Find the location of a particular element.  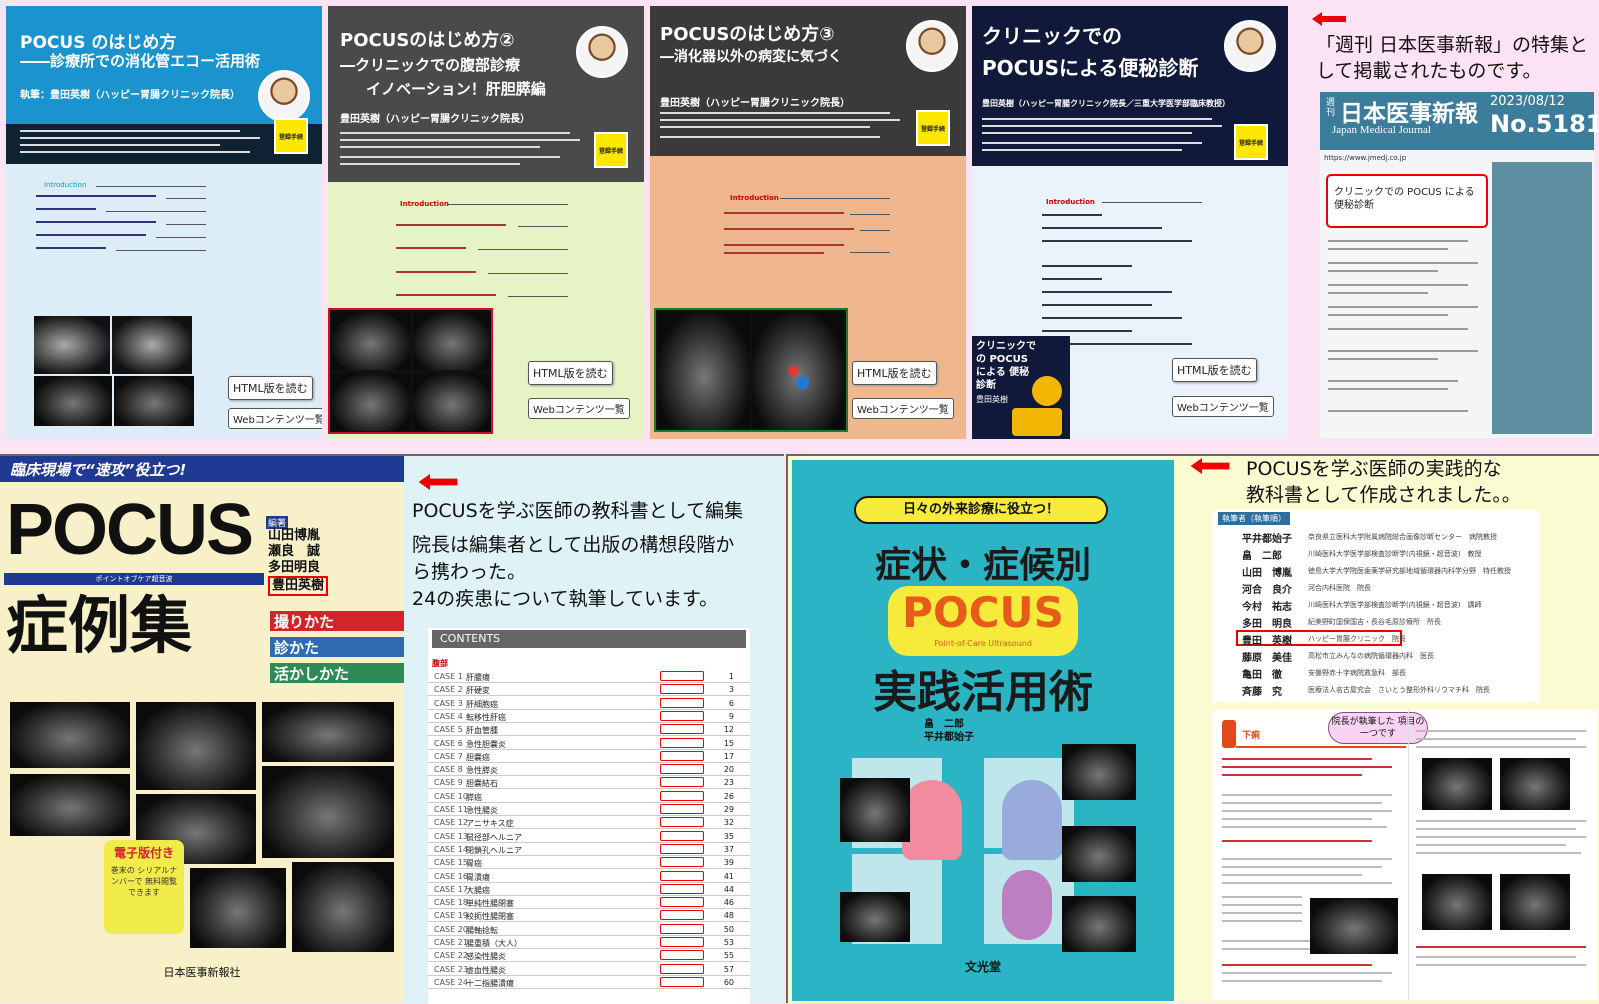

case-page: 9 is located at coordinates (731, 716).